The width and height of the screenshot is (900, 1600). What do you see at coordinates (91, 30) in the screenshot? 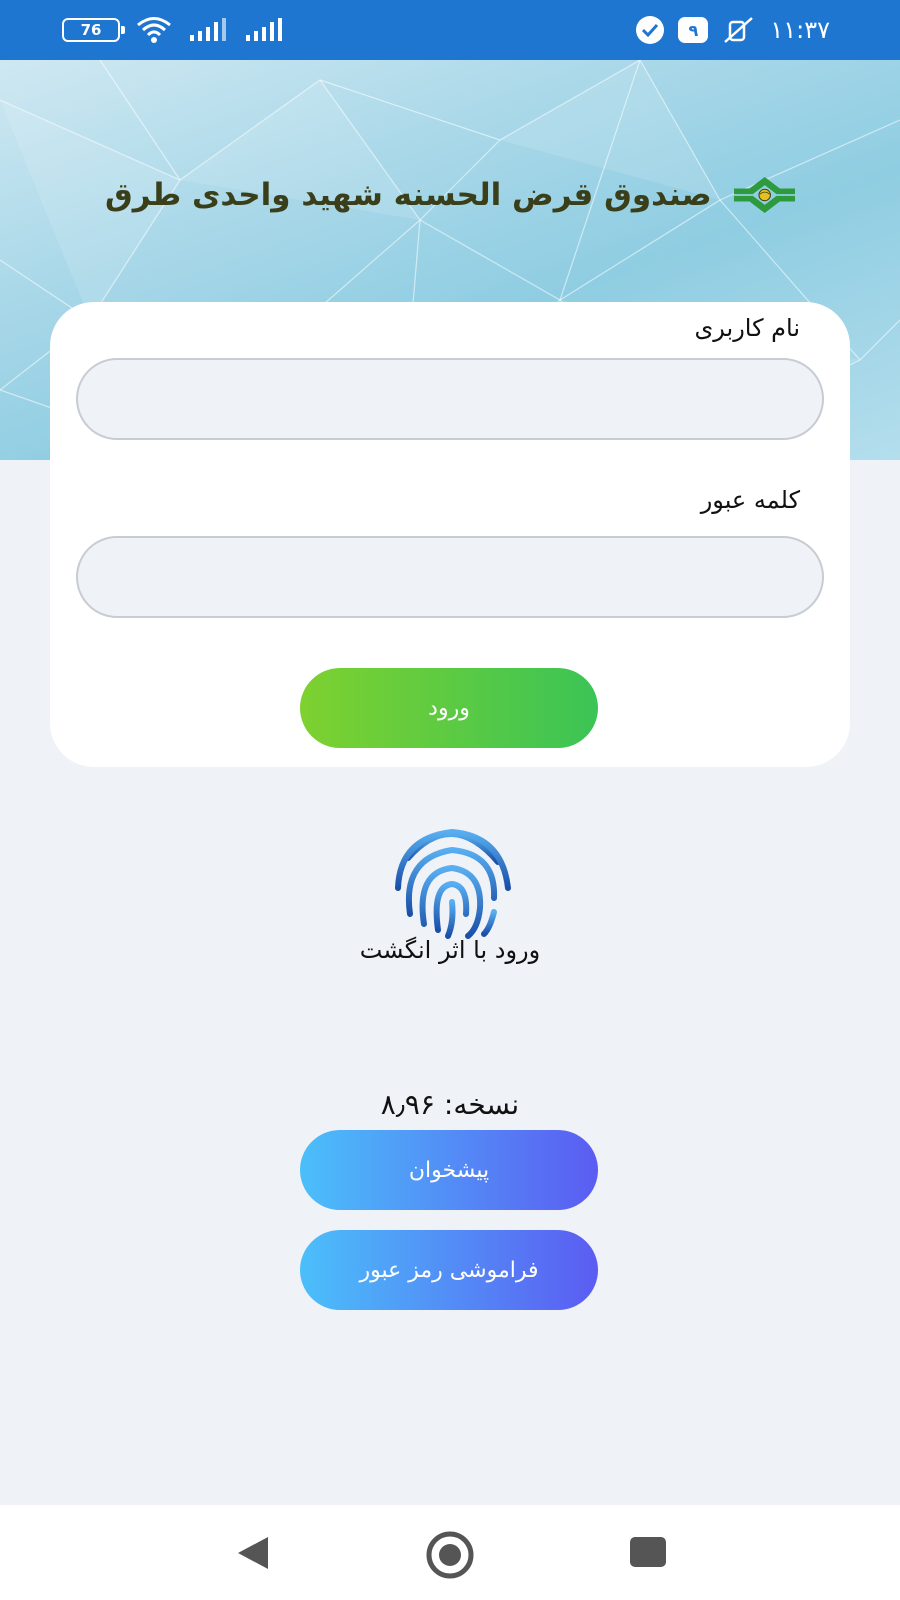
I see `battery-level: 76` at bounding box center [91, 30].